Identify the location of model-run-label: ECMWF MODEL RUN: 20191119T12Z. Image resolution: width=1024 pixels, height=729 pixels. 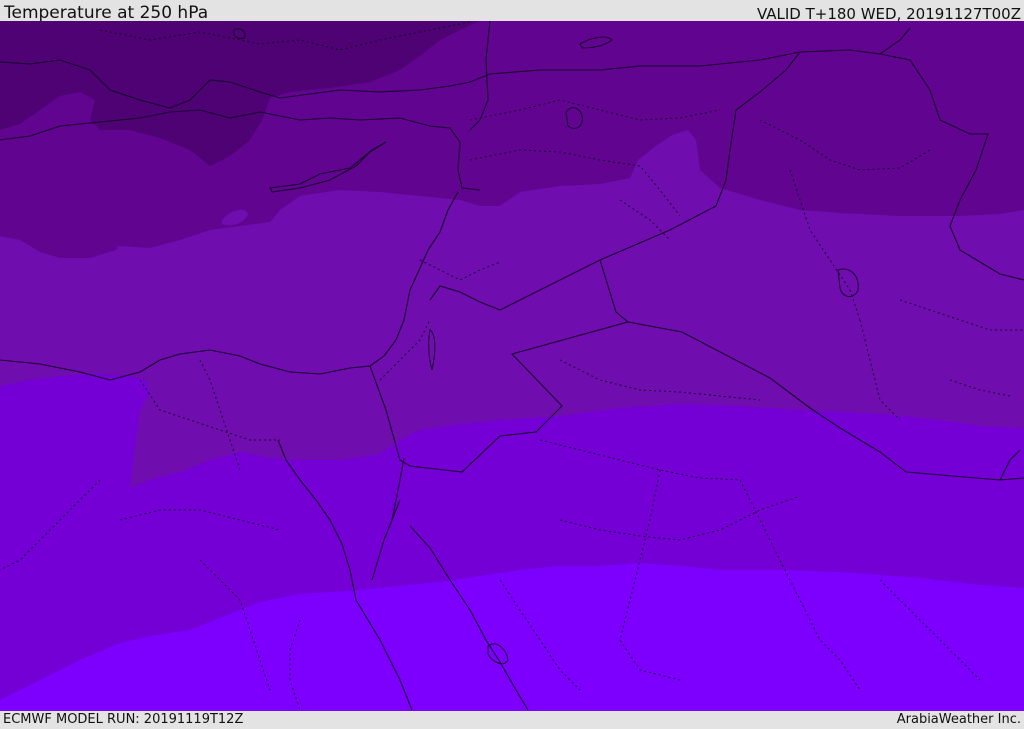
(123, 719).